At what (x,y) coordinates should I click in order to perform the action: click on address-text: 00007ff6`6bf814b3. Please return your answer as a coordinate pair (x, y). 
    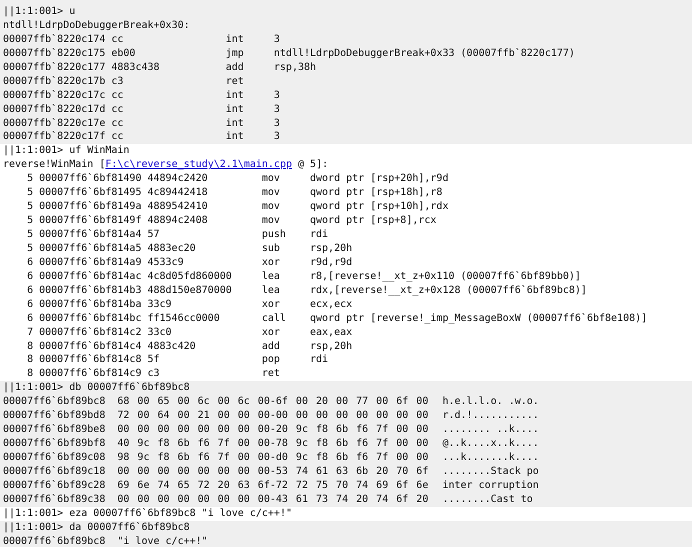
    Looking at the image, I should click on (90, 291).